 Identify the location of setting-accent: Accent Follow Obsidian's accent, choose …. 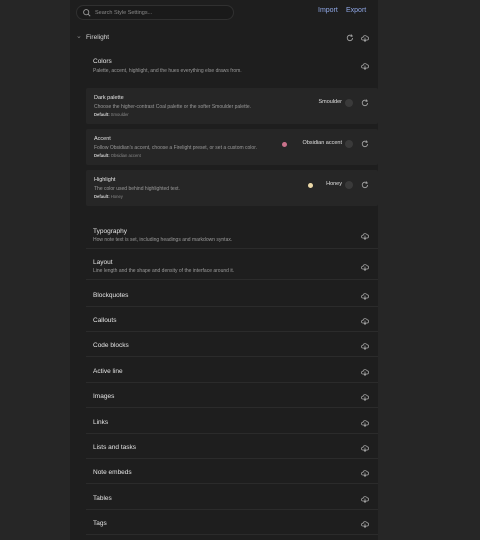
(232, 147).